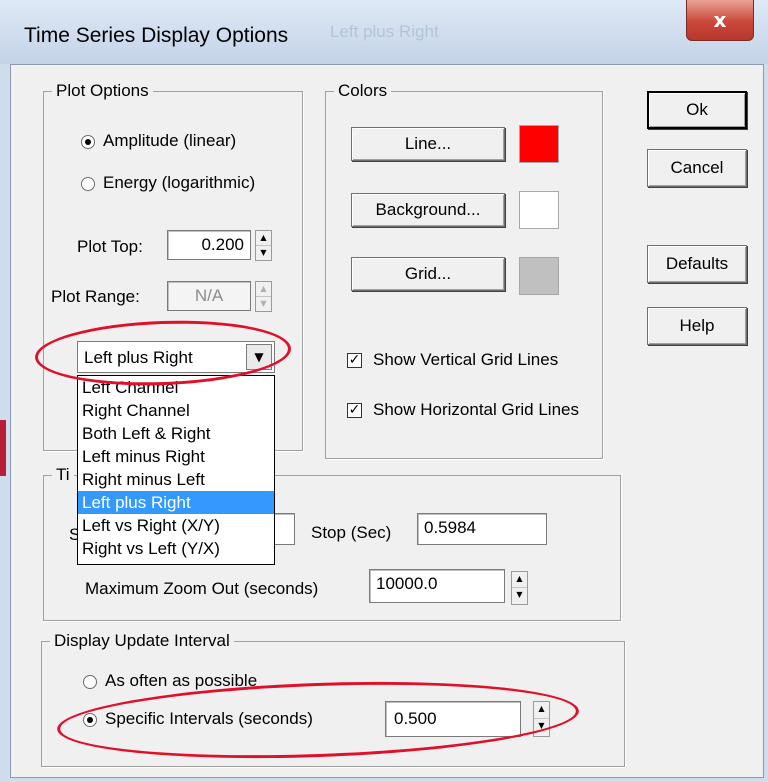 The image size is (768, 782). I want to click on stop-input: 0.5984, so click(482, 529).